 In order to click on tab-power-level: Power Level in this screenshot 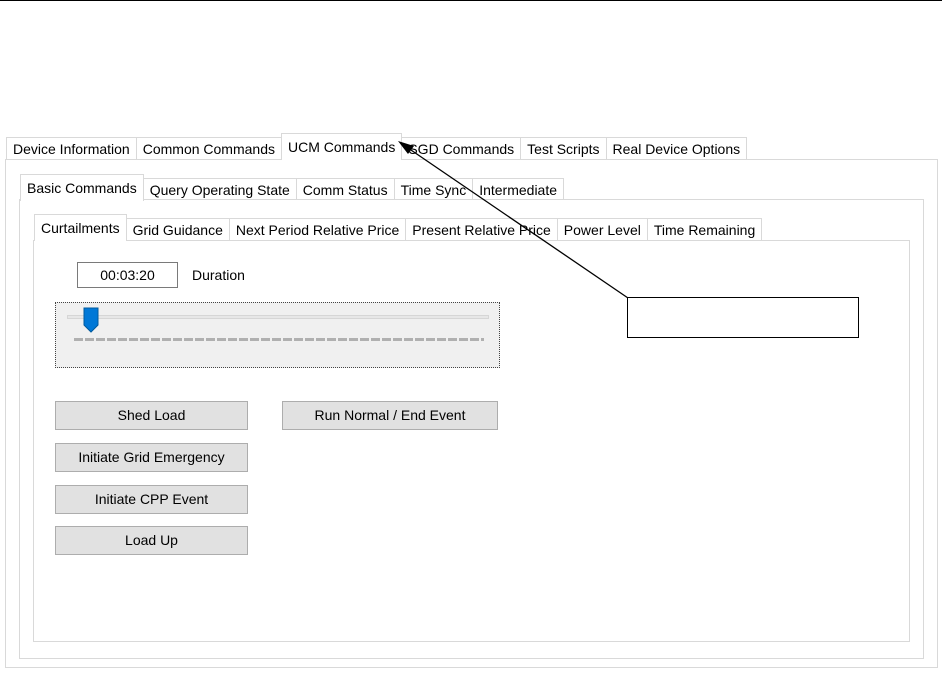, I will do `click(602, 229)`.